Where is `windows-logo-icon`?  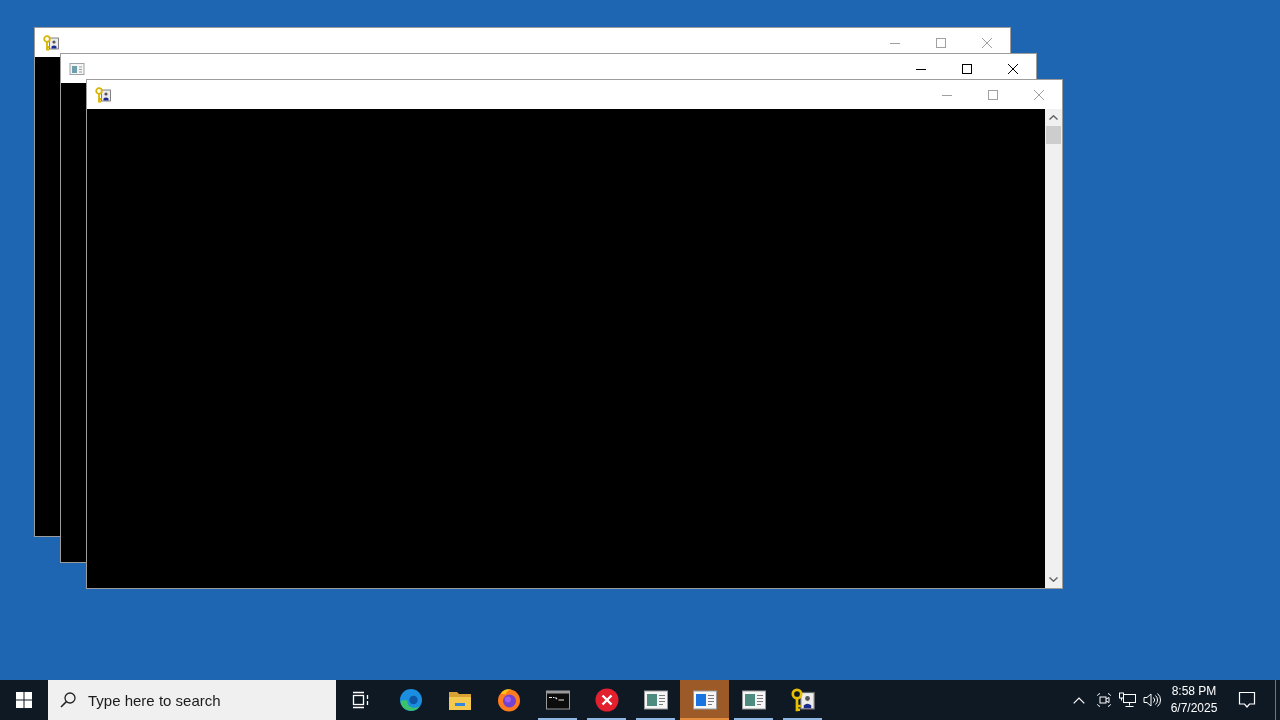
windows-logo-icon is located at coordinates (24, 700).